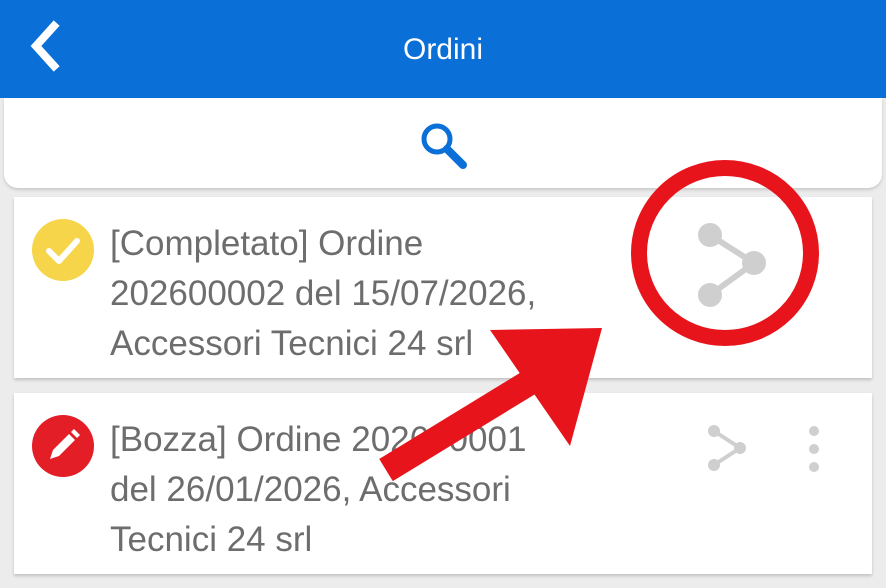 This screenshot has width=886, height=588. I want to click on order-text-line: Tecnici 24 srl, so click(211, 539).